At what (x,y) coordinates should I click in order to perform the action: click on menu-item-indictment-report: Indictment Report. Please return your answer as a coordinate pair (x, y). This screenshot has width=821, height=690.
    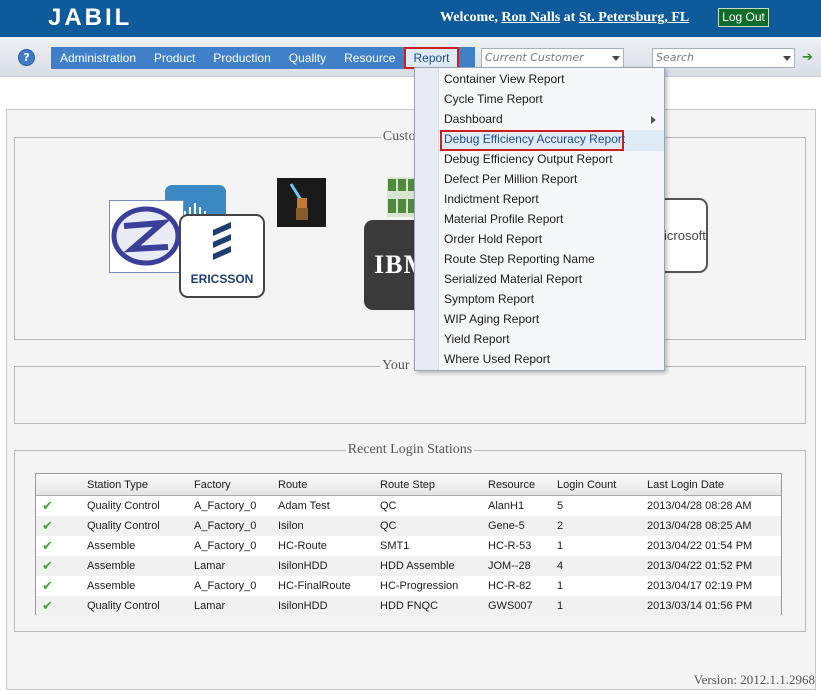
    Looking at the image, I should click on (491, 199).